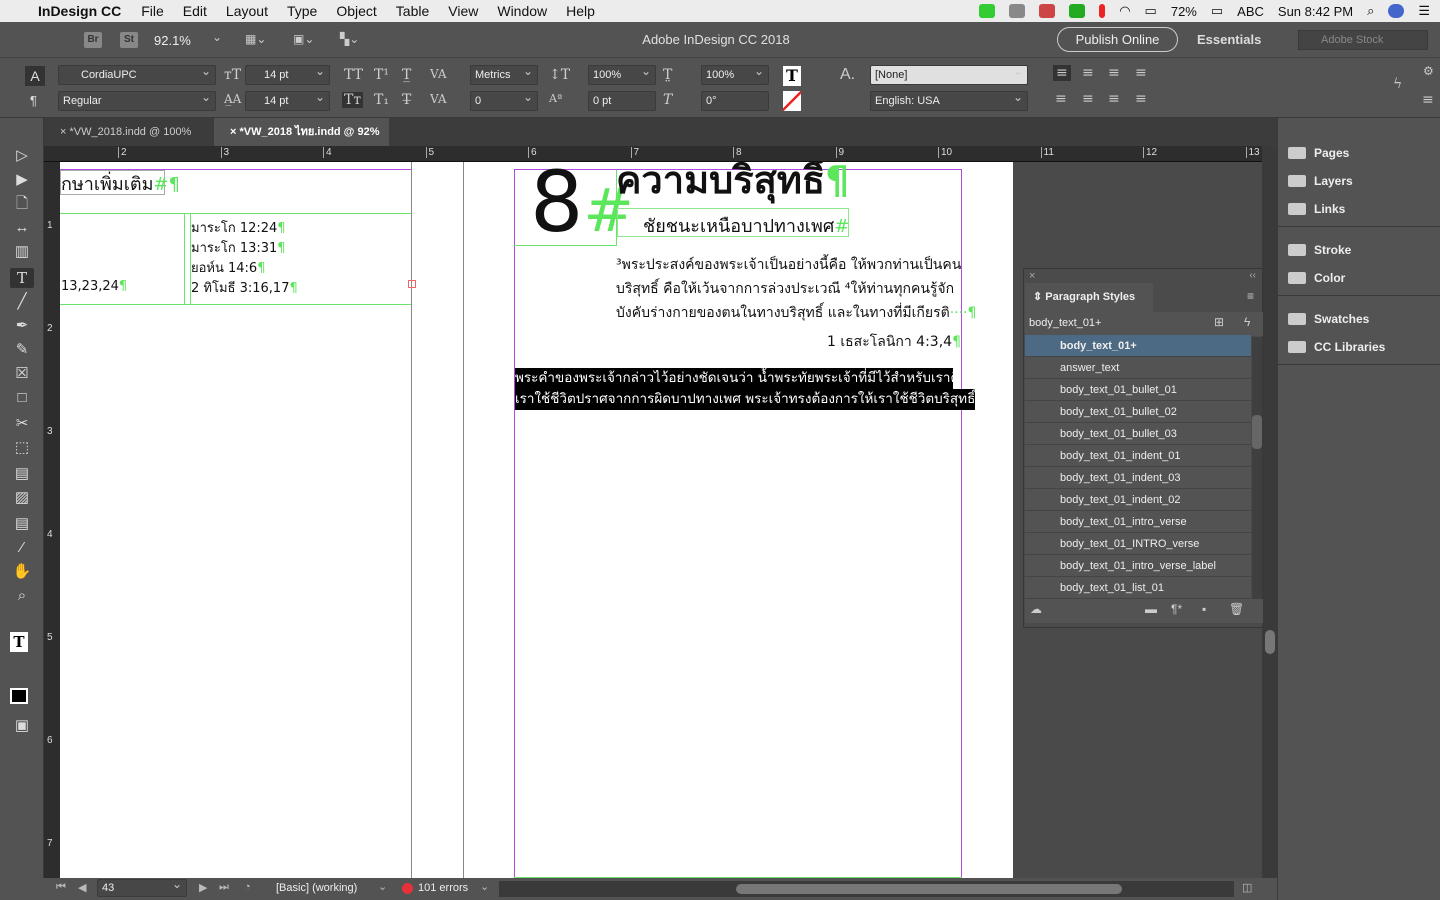 The width and height of the screenshot is (1440, 900). I want to click on vertical-scrollbar, so click(1269, 512).